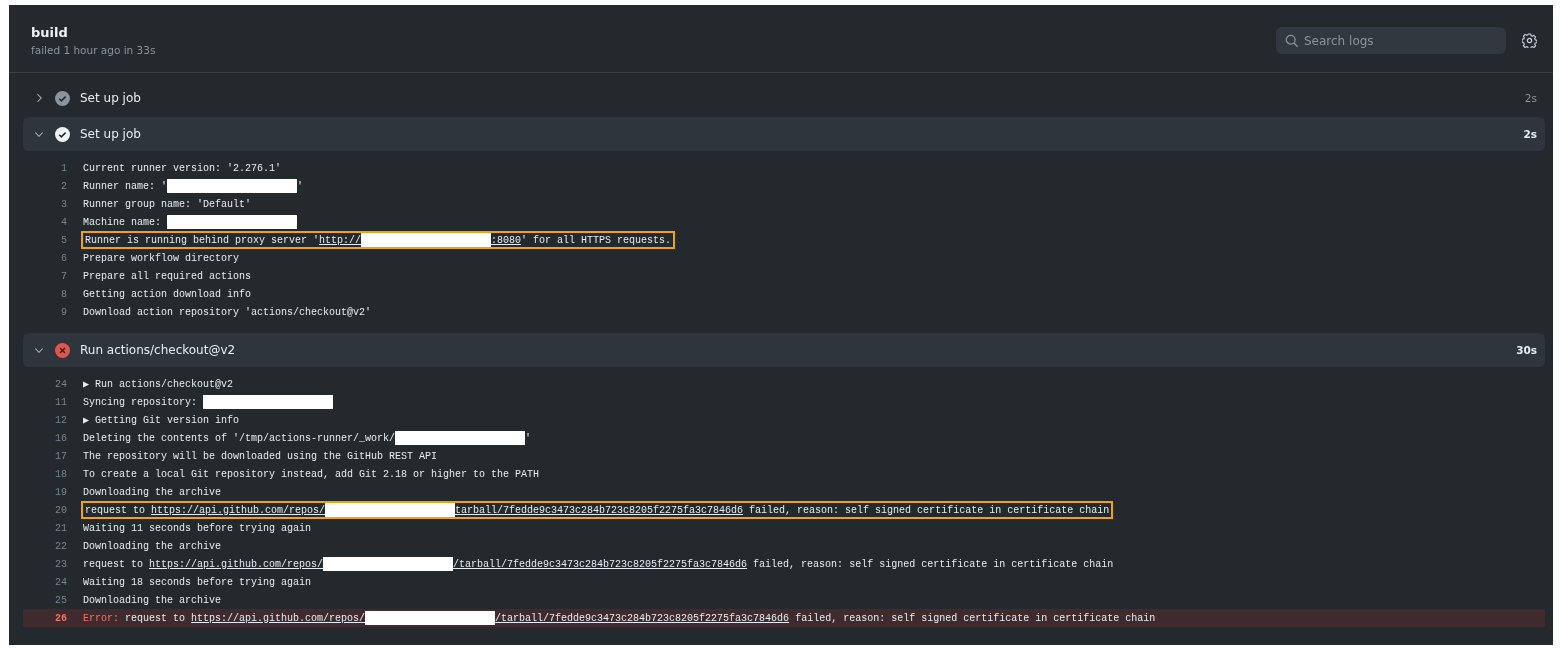 The height and width of the screenshot is (650, 1562). I want to click on line-number: 3, so click(64, 204).